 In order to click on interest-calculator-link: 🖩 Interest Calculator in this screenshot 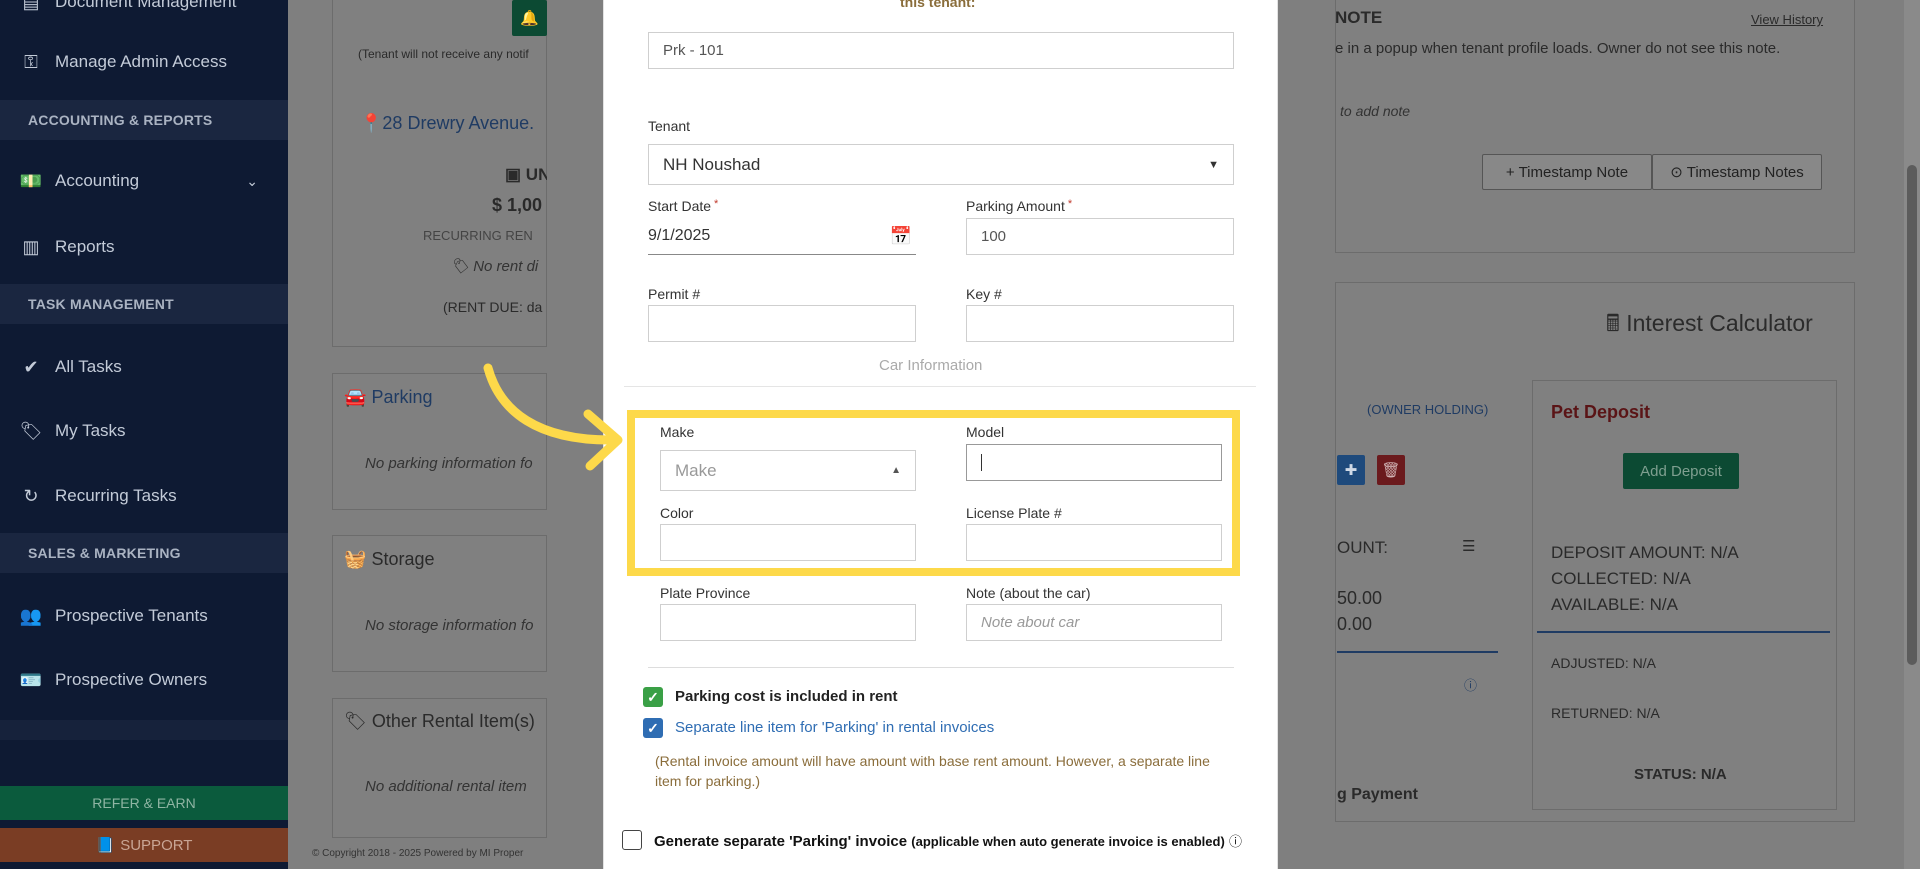, I will do `click(1709, 326)`.